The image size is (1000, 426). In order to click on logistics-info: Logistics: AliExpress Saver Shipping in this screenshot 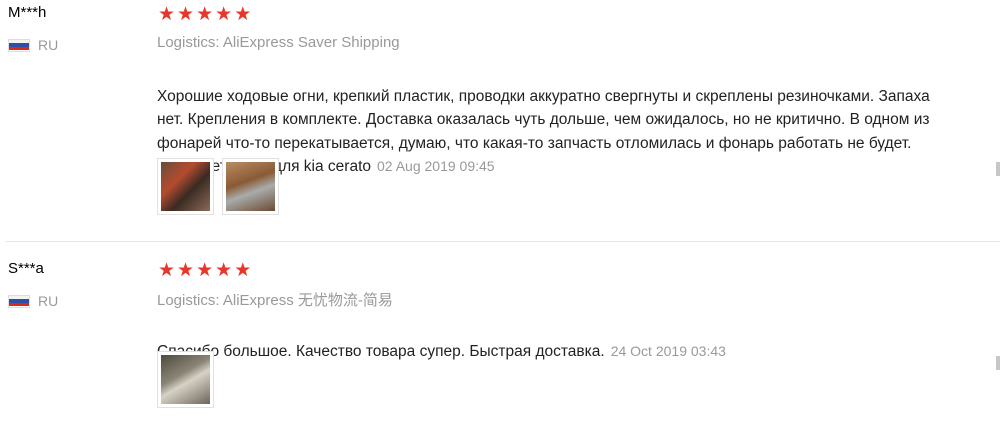, I will do `click(278, 42)`.